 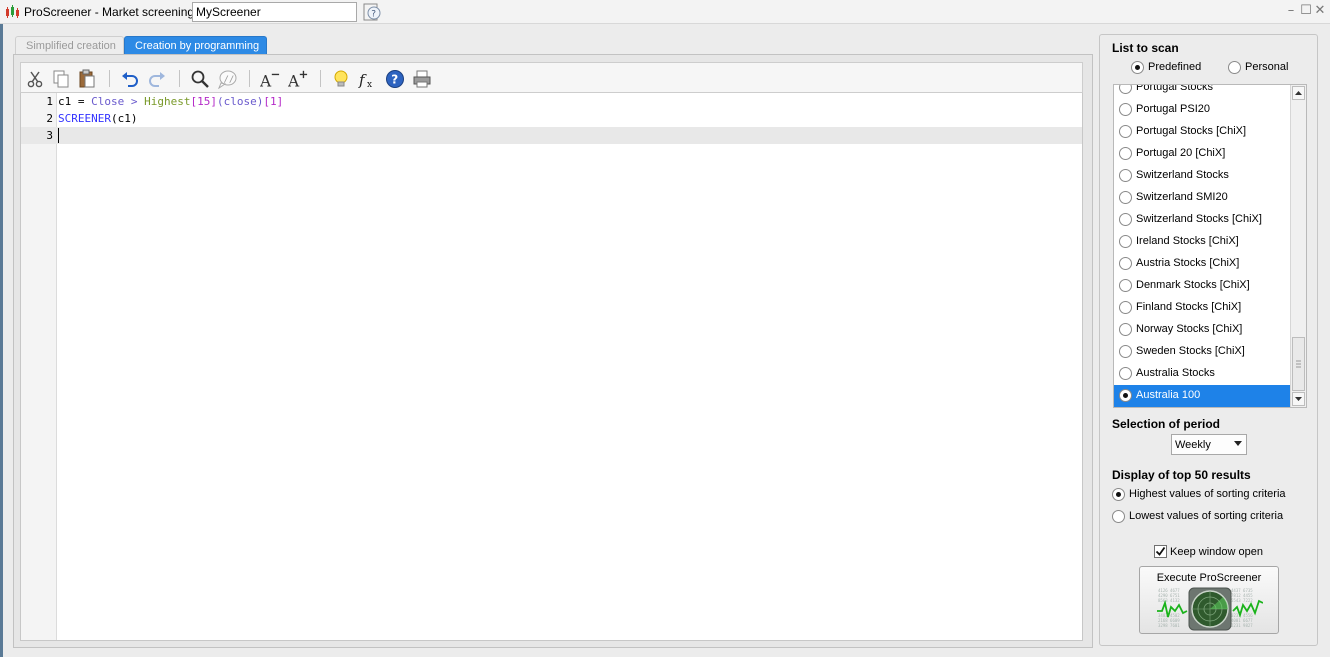 What do you see at coordinates (1291, 11) in the screenshot?
I see `minimize-icon: –` at bounding box center [1291, 11].